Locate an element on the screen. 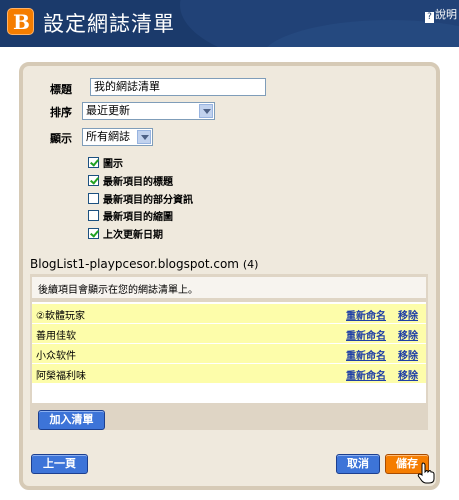 The width and height of the screenshot is (459, 500). sort-select-value: 最近更新 is located at coordinates (108, 110).